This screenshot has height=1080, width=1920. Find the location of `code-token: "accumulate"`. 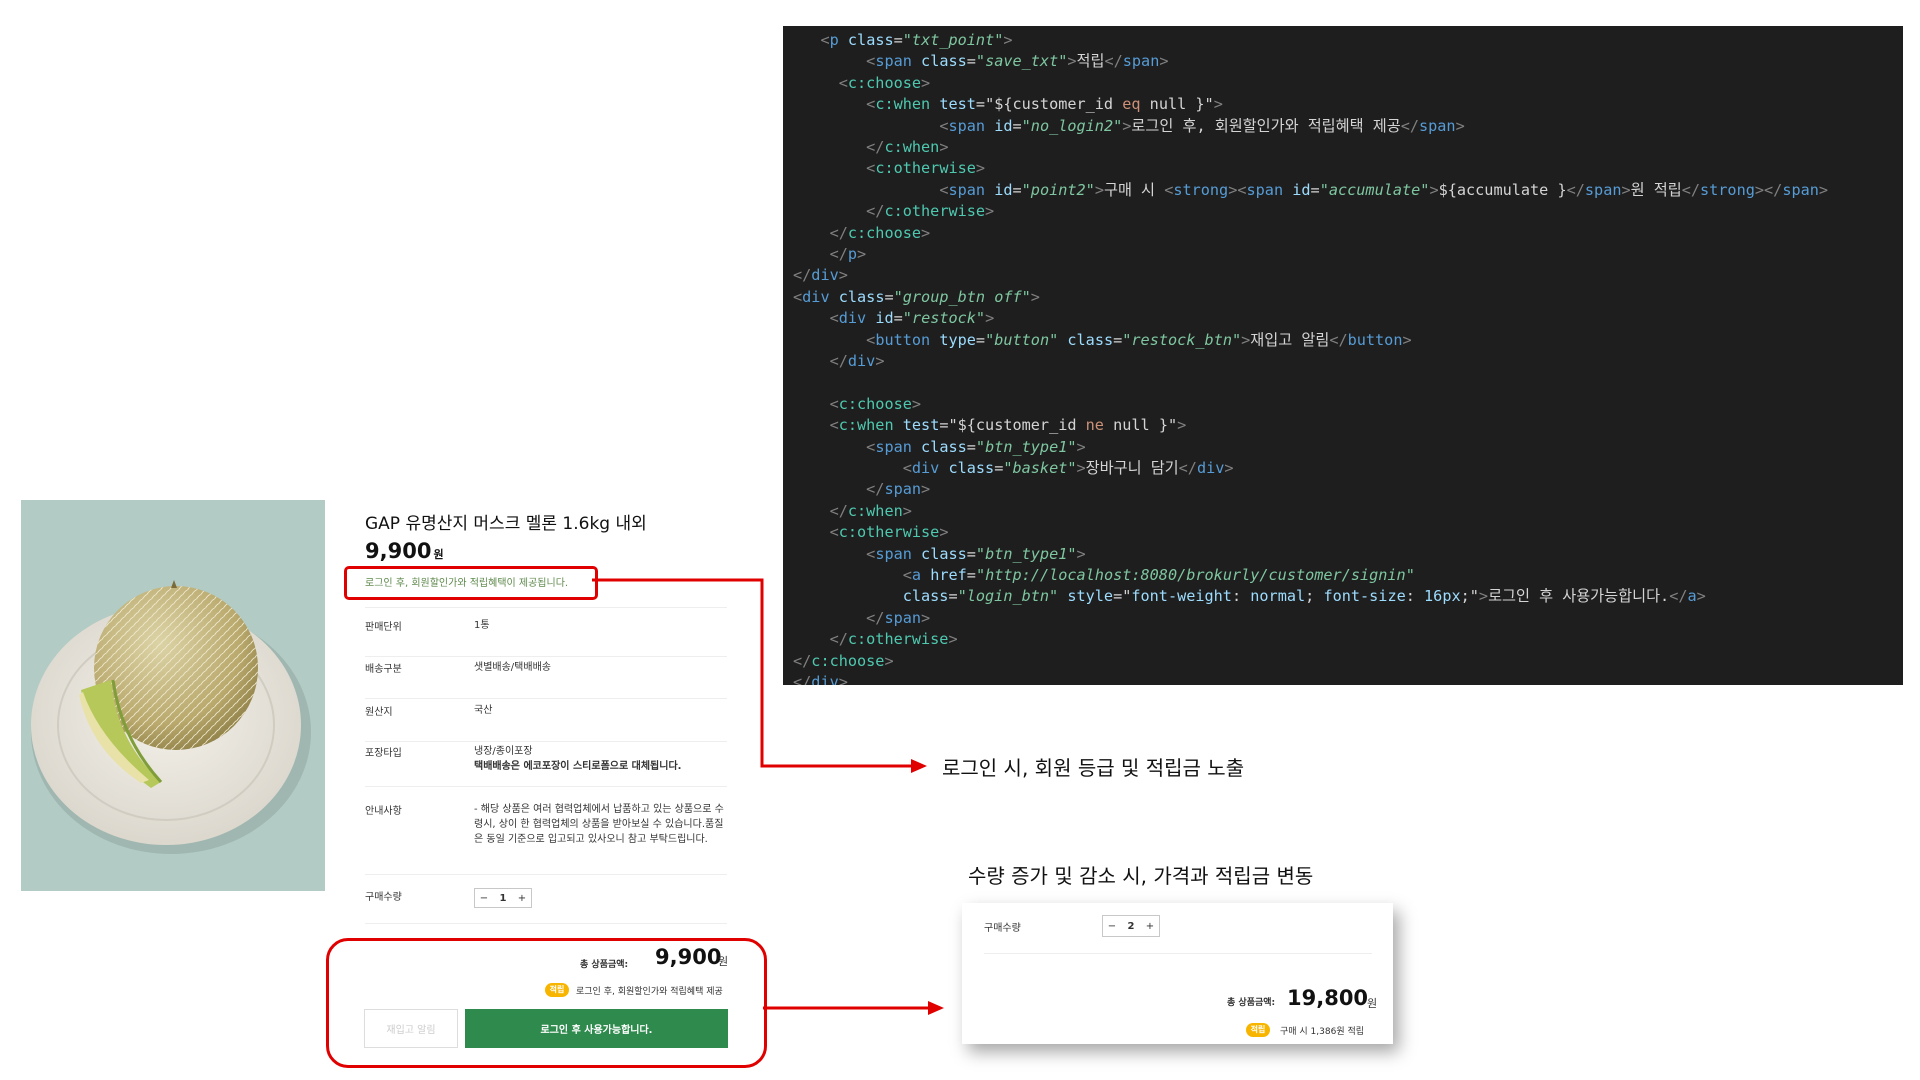

code-token: "accumulate" is located at coordinates (1374, 189).